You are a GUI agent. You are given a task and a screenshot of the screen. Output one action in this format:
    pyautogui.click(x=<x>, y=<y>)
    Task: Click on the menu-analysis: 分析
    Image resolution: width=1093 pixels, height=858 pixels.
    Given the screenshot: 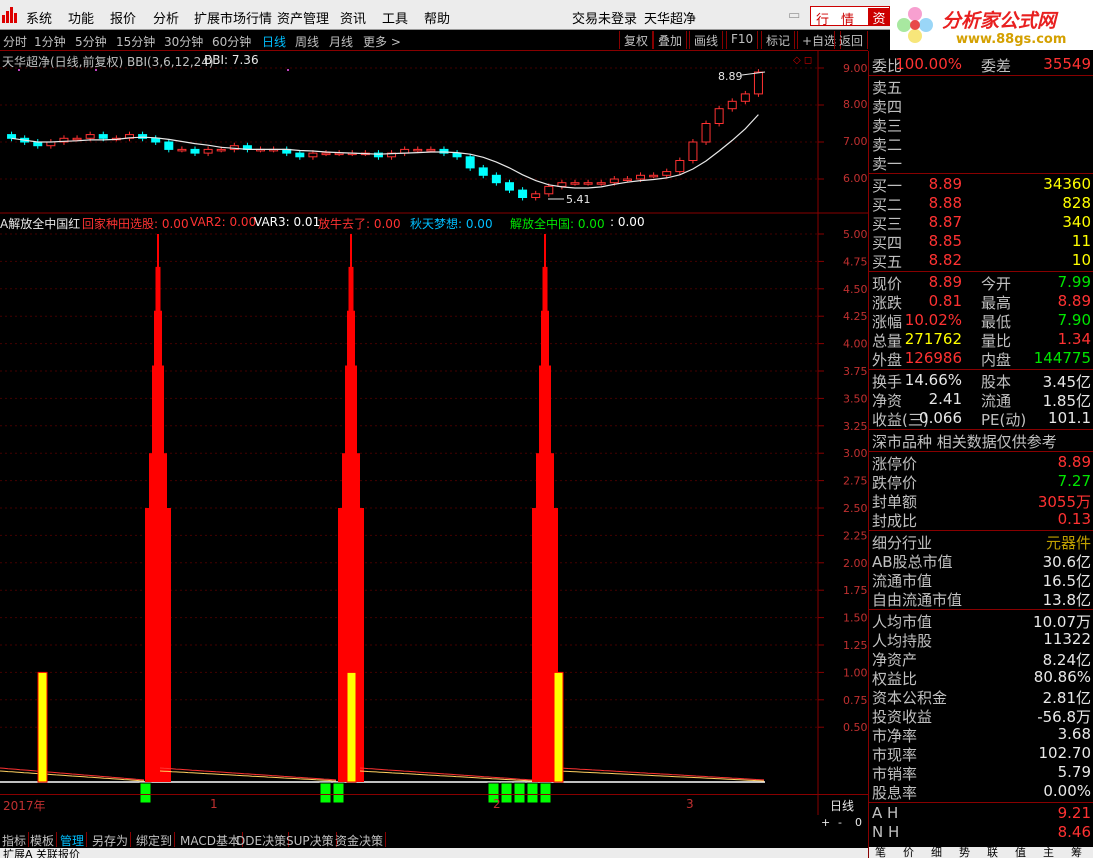 What is the action you would take?
    pyautogui.click(x=166, y=17)
    